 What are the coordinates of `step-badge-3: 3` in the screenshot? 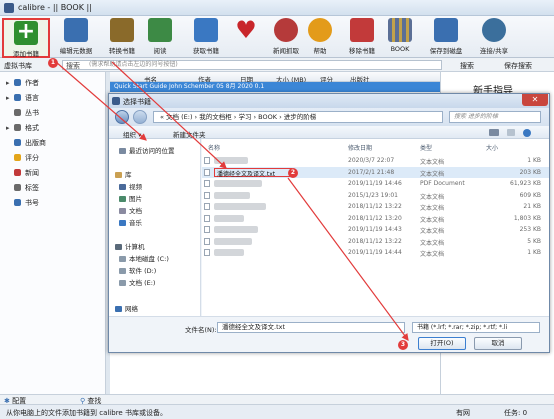 It's located at (403, 345).